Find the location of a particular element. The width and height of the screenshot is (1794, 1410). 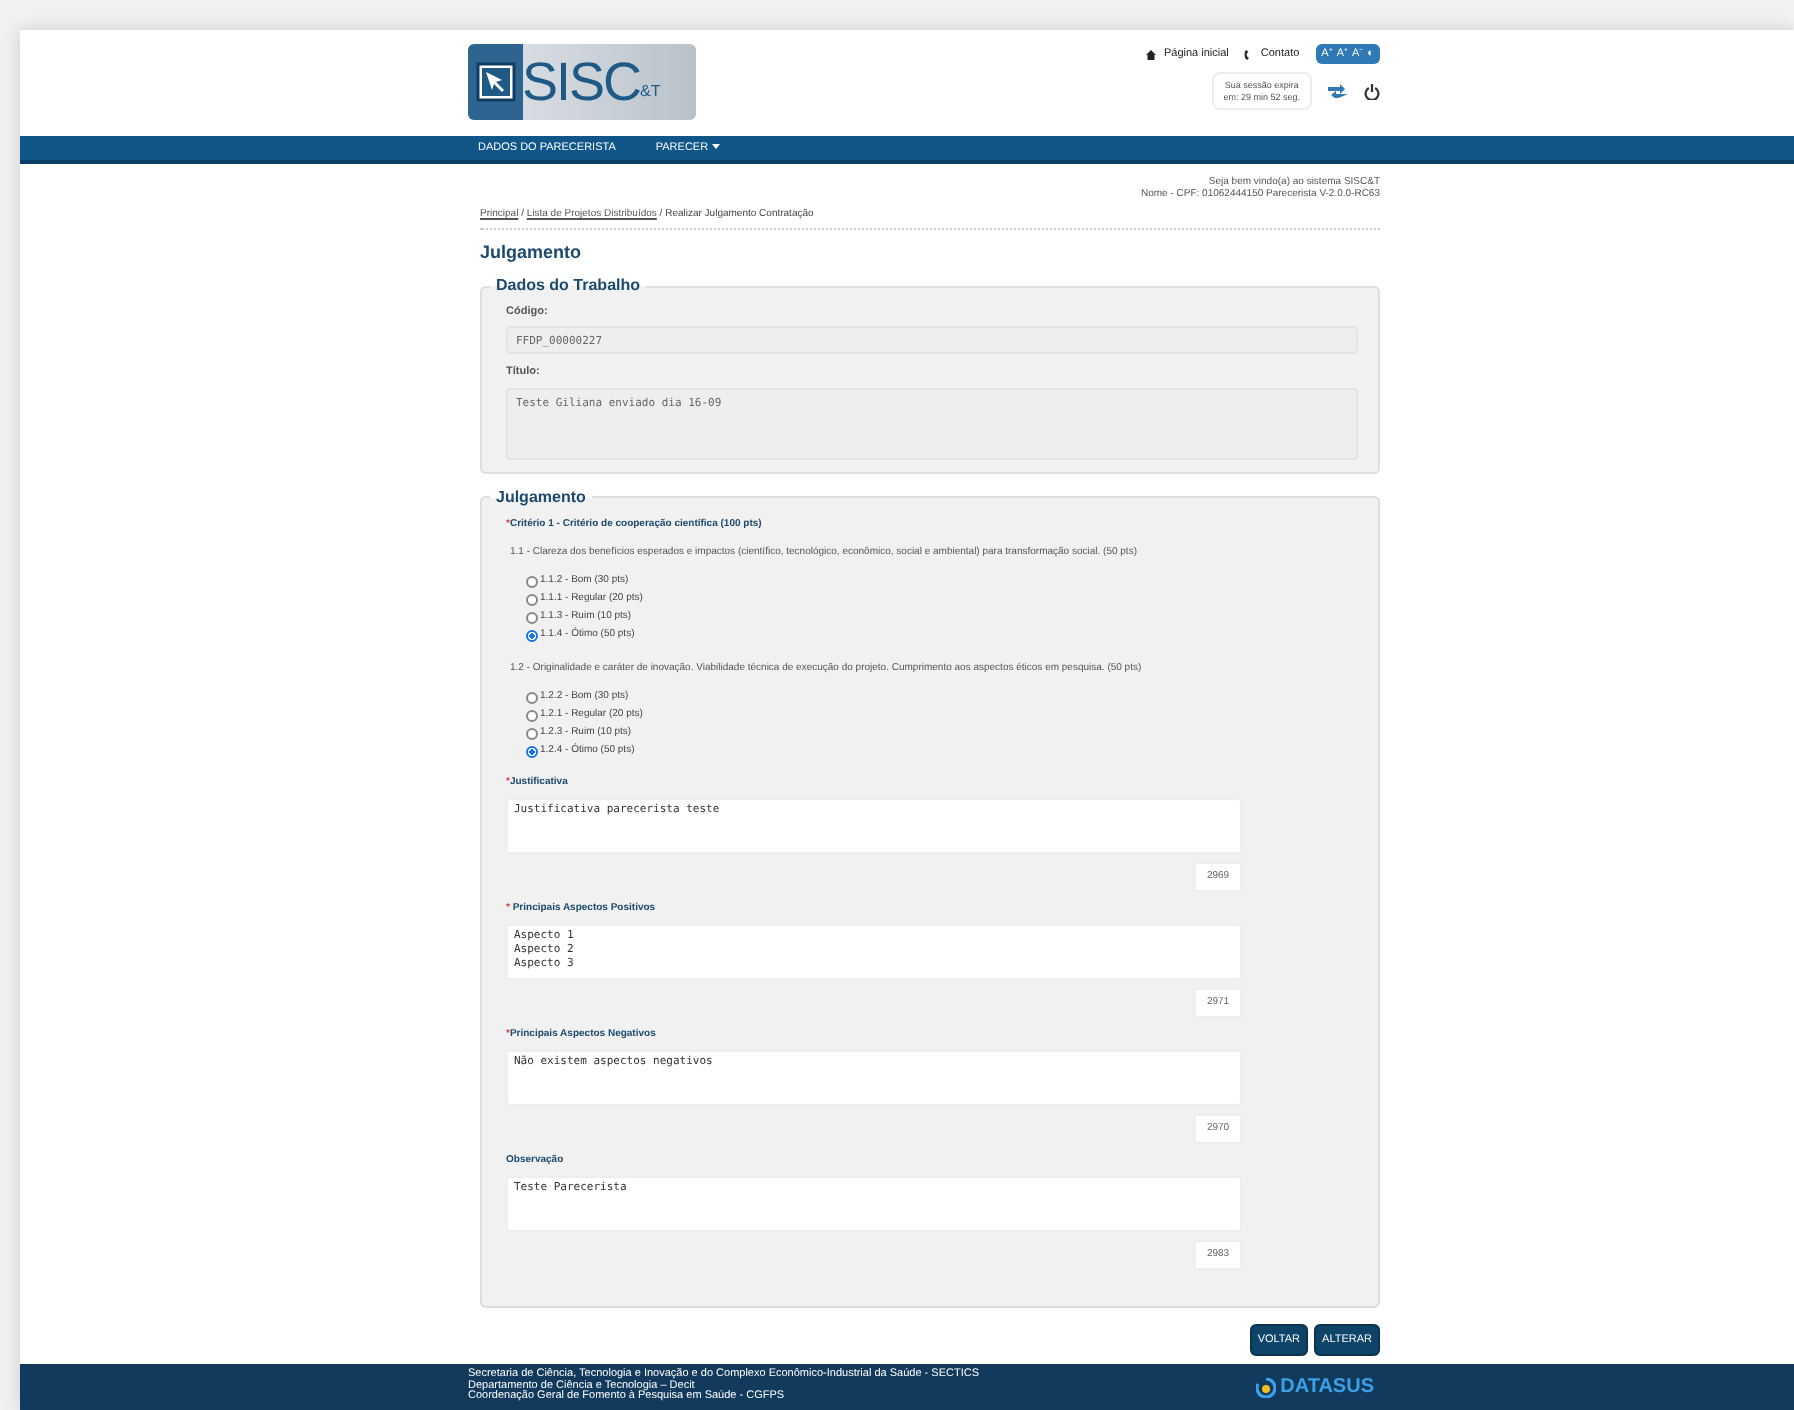

logo-text: &T is located at coordinates (650, 92).